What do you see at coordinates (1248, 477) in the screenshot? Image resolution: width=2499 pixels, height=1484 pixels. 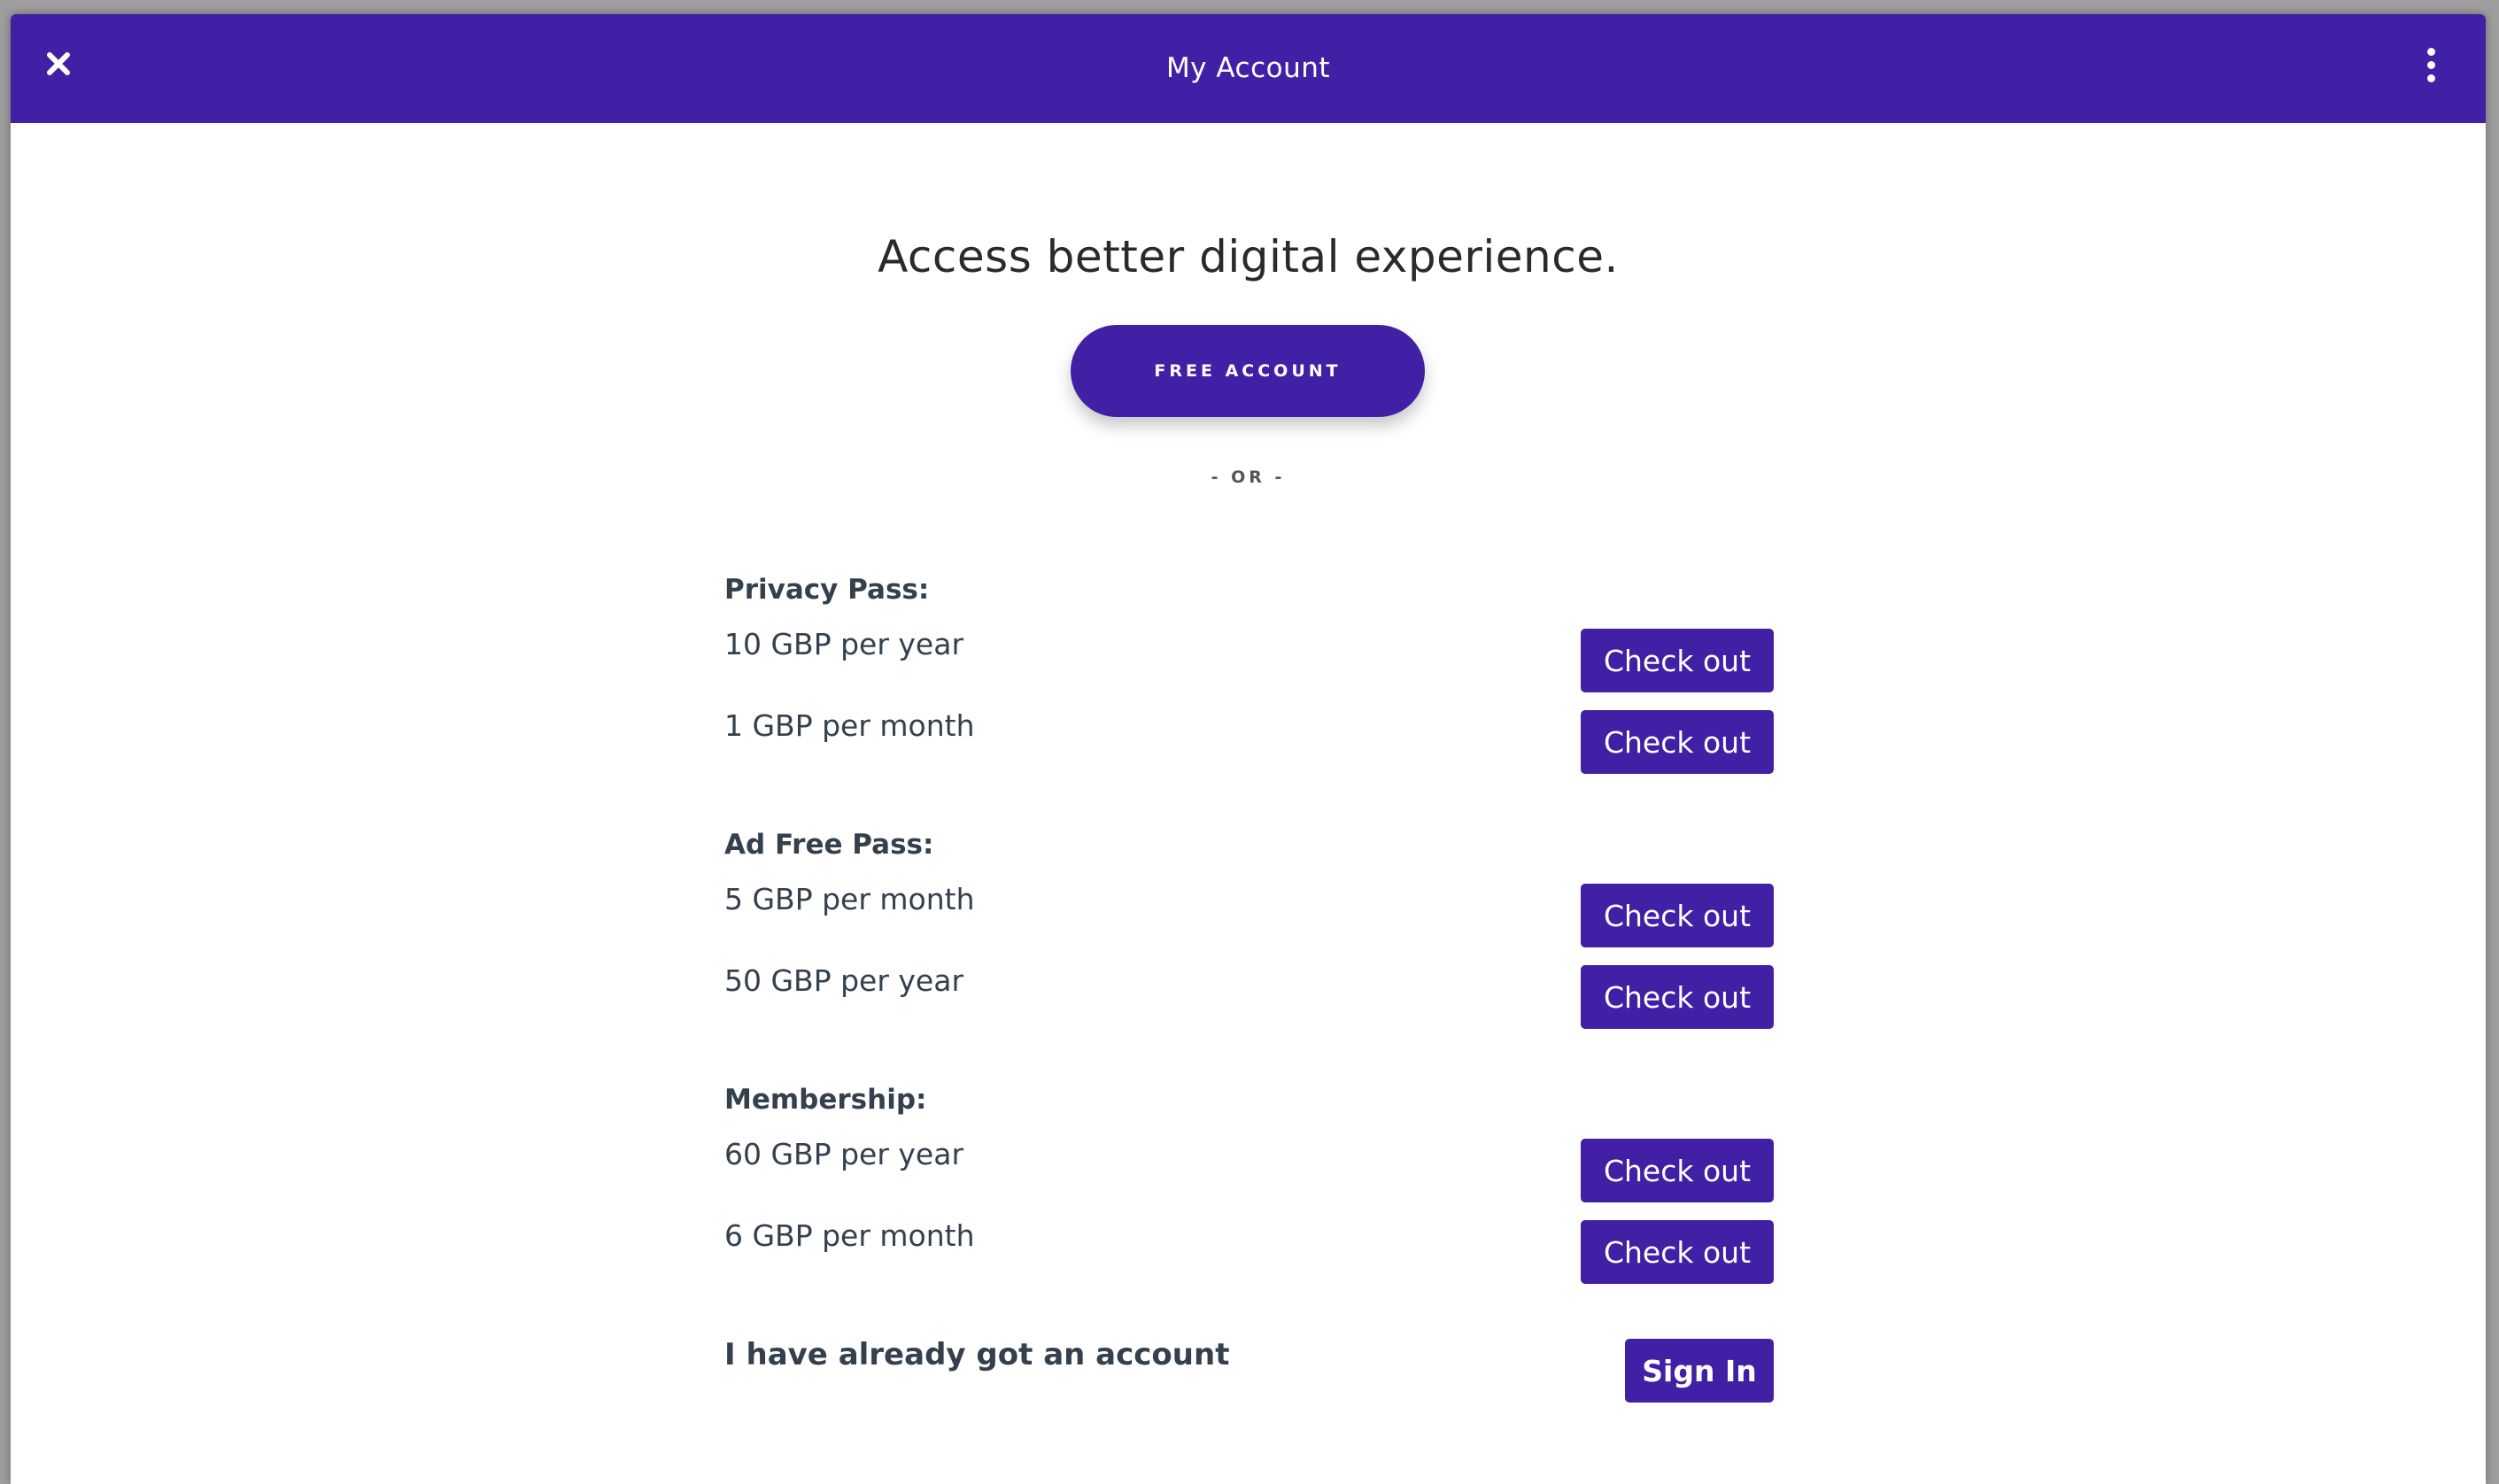 I see `or-divider: - OR -` at bounding box center [1248, 477].